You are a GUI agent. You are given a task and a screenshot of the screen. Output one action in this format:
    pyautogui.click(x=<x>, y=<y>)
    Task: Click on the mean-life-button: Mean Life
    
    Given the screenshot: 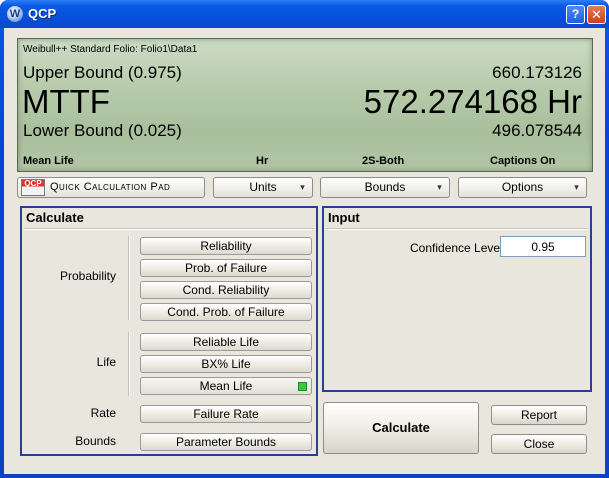 What is the action you would take?
    pyautogui.click(x=226, y=386)
    